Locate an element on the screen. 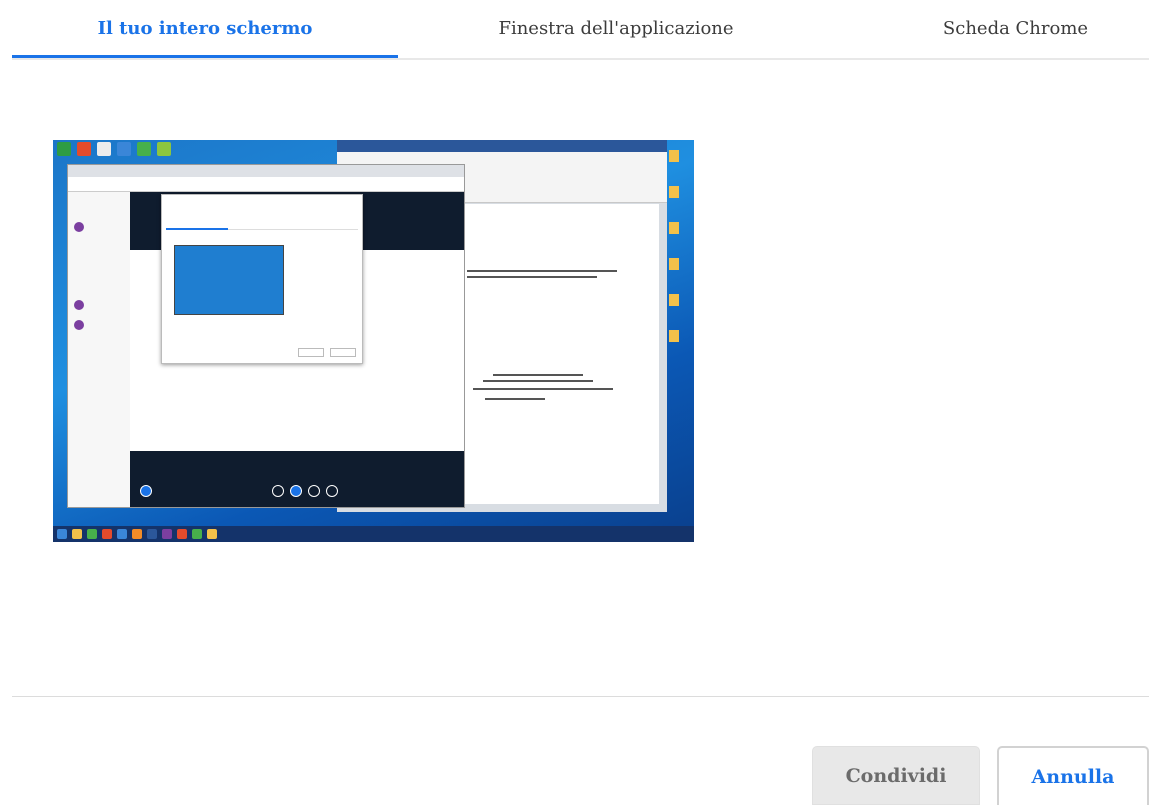  windows-taskbar is located at coordinates (373, 534).